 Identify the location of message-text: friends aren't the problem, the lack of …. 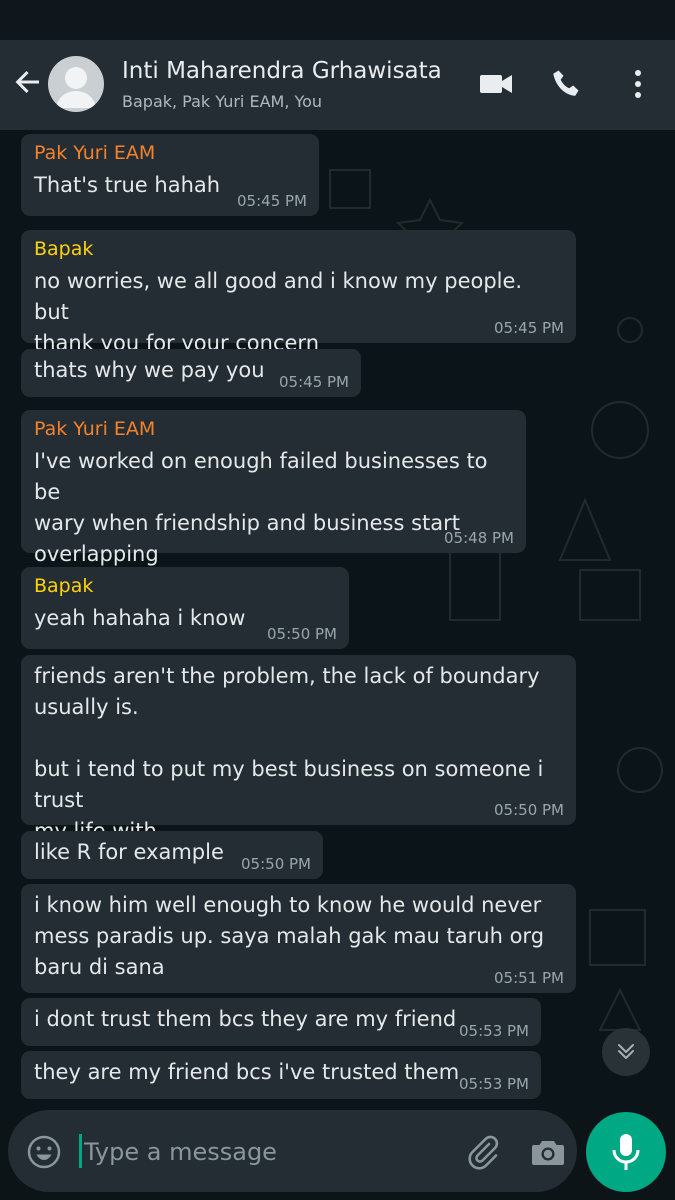
(289, 753).